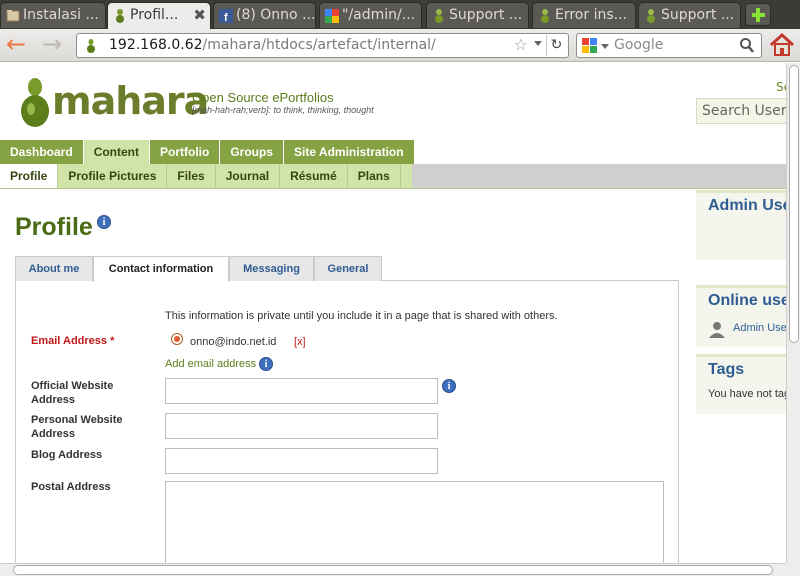  I want to click on vertical-scroll-thumb, so click(794, 204).